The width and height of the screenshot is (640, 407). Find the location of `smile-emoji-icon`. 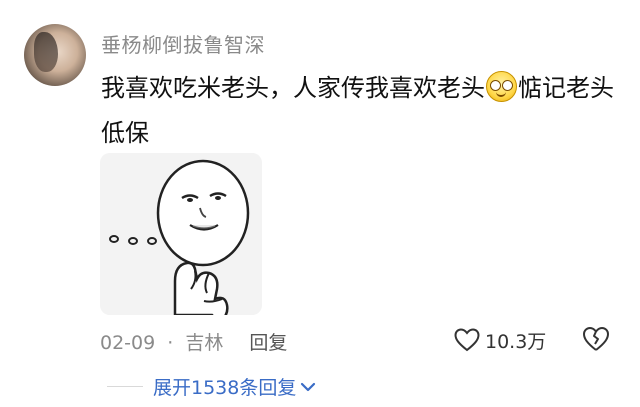

smile-emoji-icon is located at coordinates (501, 86).